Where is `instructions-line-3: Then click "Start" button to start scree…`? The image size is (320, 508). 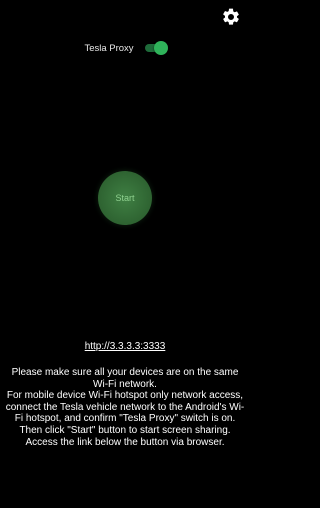
instructions-line-3: Then click "Start" button to start scree… is located at coordinates (125, 436).